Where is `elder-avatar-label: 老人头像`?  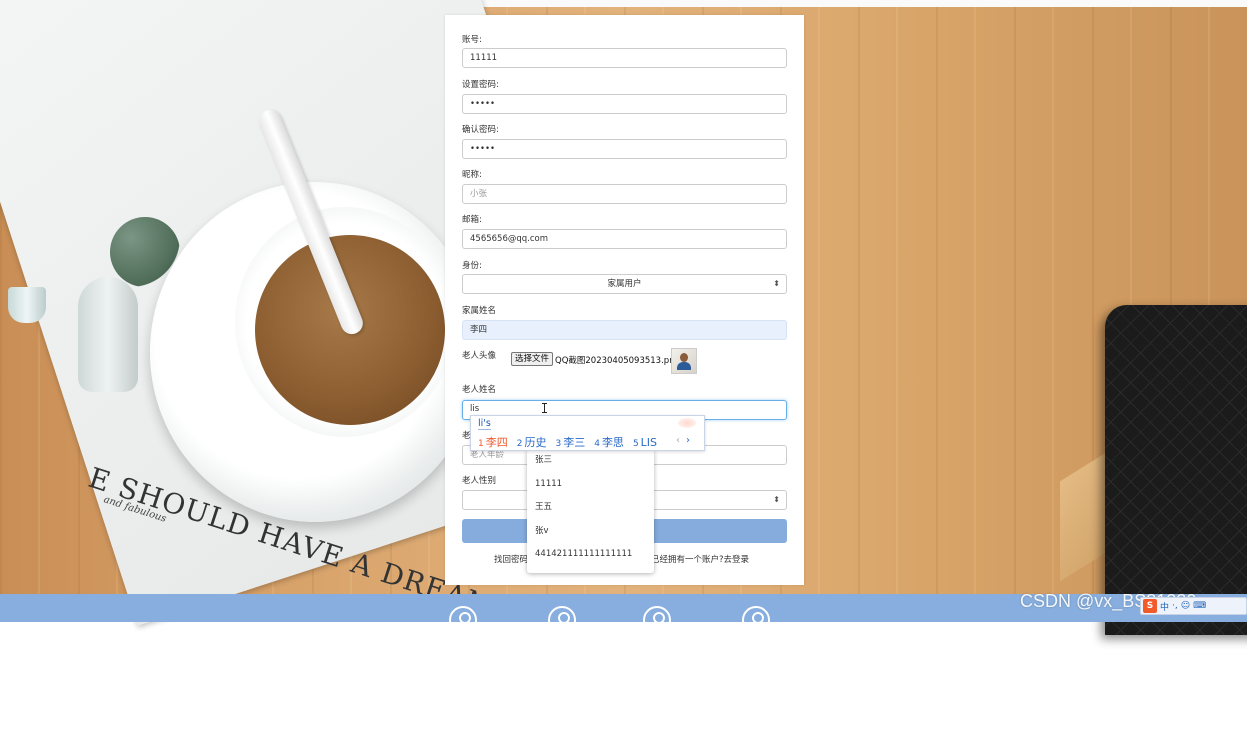 elder-avatar-label: 老人头像 is located at coordinates (479, 356).